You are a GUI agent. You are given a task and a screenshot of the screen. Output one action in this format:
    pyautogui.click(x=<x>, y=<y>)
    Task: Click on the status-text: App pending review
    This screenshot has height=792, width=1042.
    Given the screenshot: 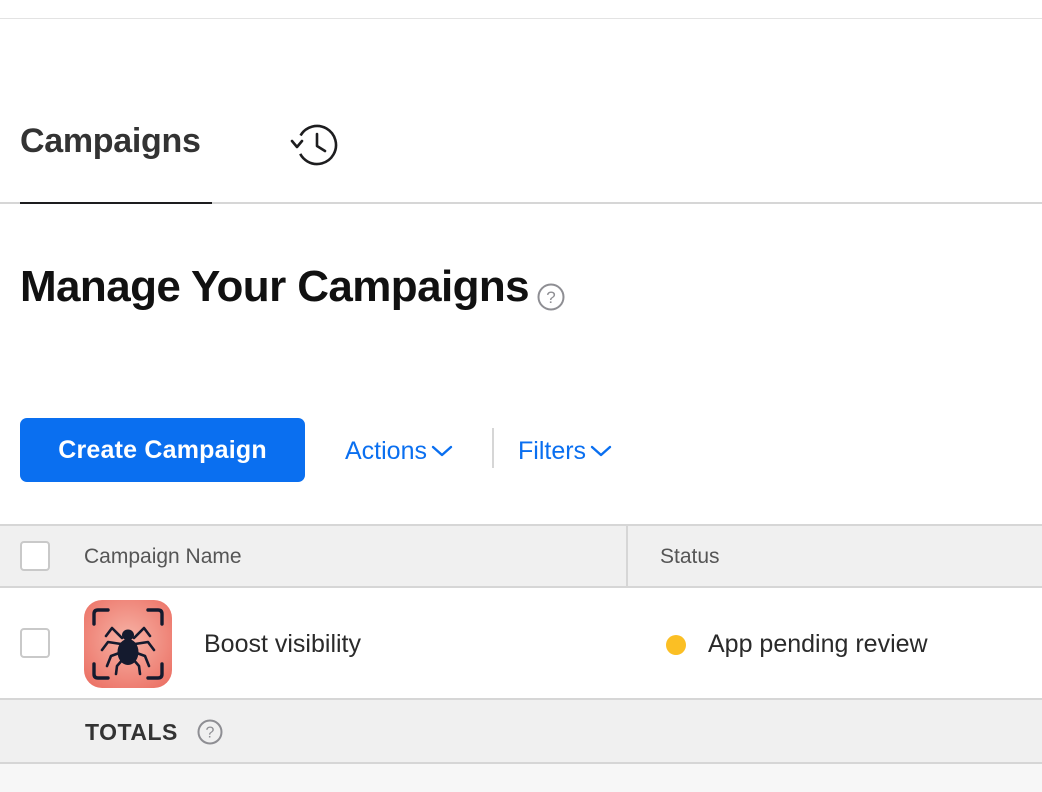 What is the action you would take?
    pyautogui.click(x=818, y=644)
    